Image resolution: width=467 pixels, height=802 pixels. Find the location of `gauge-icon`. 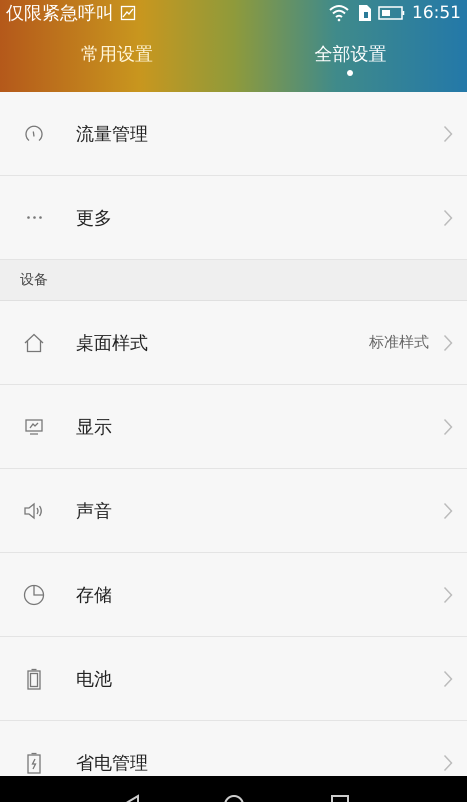

gauge-icon is located at coordinates (34, 134).